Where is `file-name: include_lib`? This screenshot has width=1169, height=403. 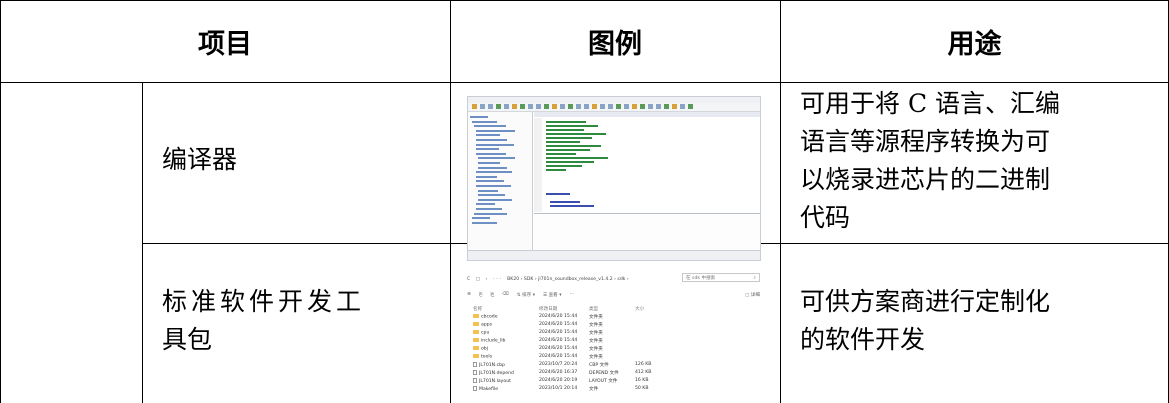
file-name: include_lib is located at coordinates (489, 341).